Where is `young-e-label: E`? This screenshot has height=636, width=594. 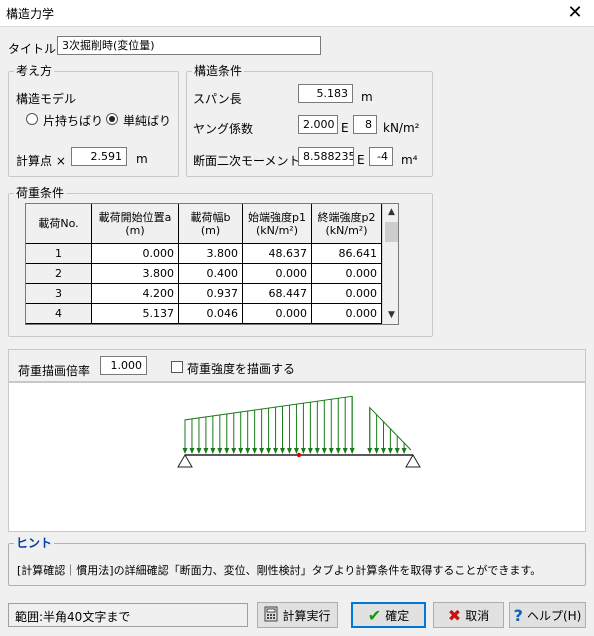 young-e-label: E is located at coordinates (345, 128).